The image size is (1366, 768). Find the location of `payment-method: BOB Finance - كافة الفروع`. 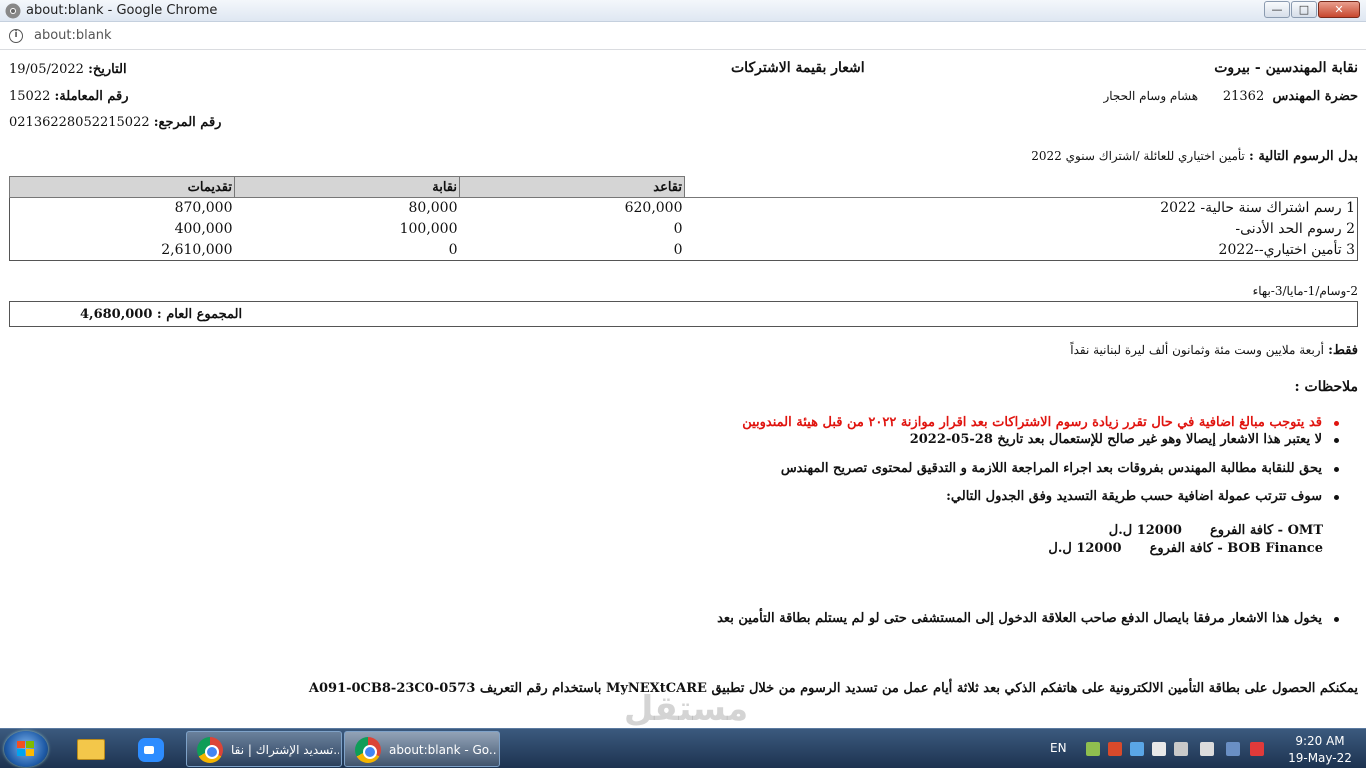

payment-method: BOB Finance - كافة الفروع is located at coordinates (1236, 548).